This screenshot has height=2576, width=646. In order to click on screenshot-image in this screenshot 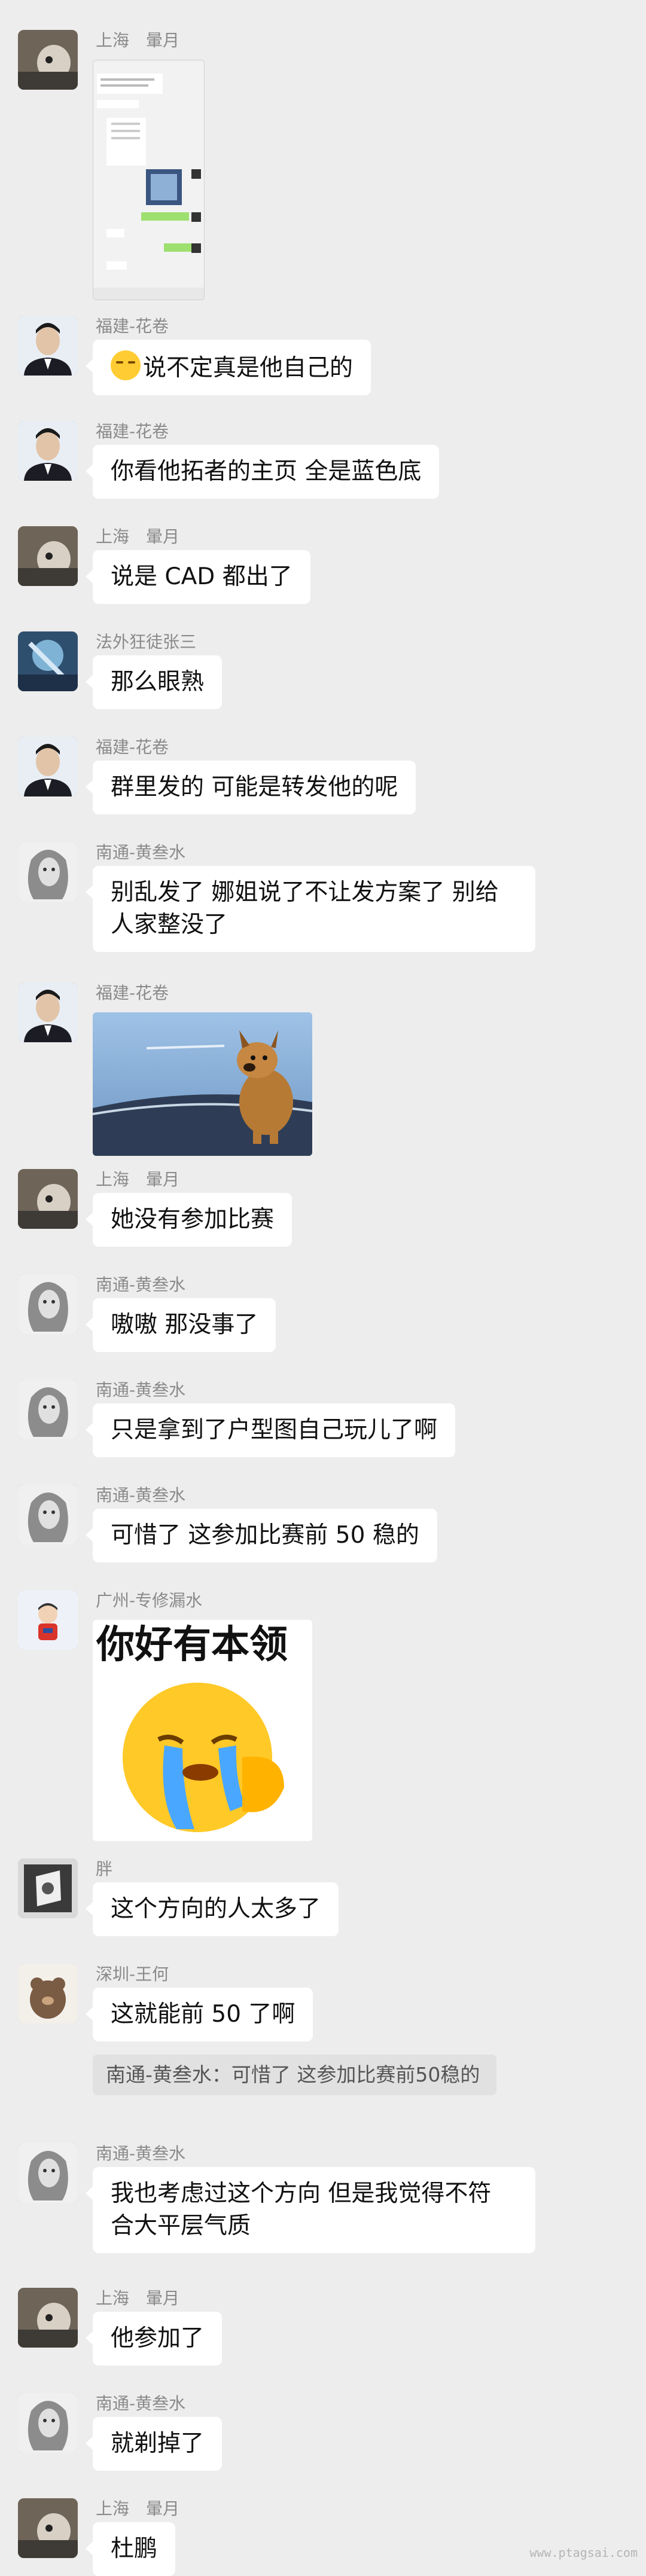, I will do `click(149, 180)`.